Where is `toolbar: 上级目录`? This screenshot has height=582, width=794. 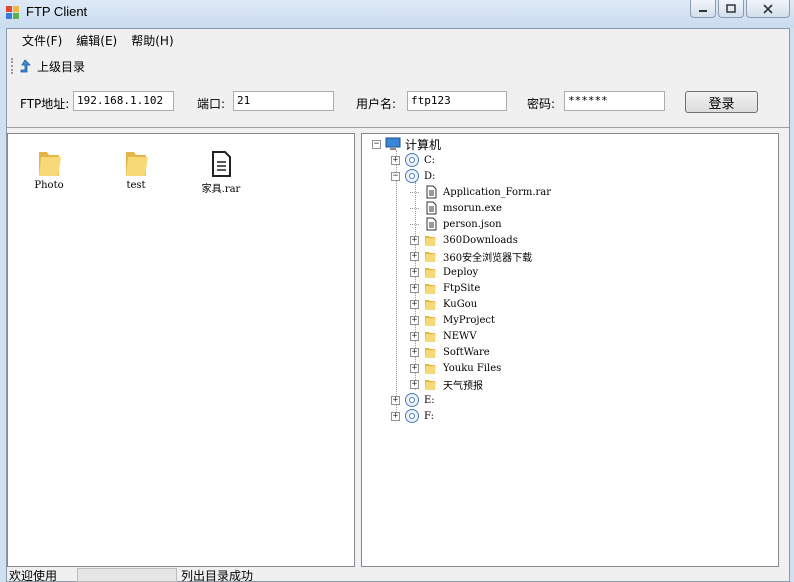 toolbar: 上级目录 is located at coordinates (398, 66).